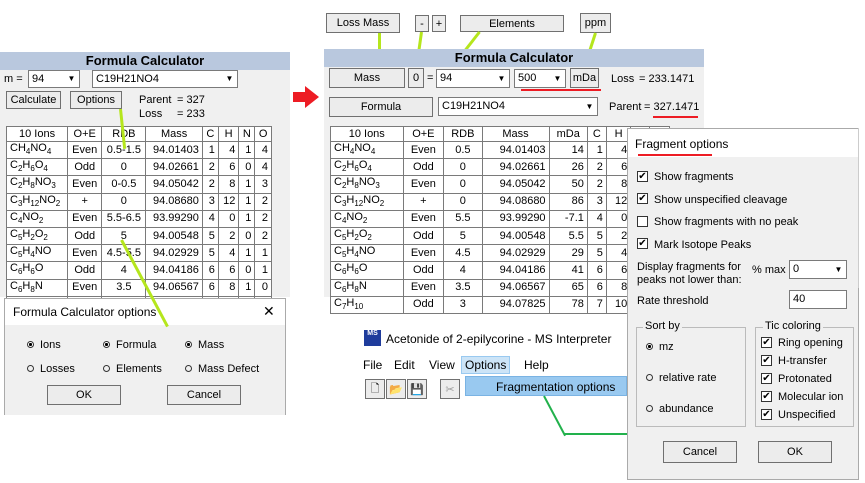 The width and height of the screenshot is (865, 483). What do you see at coordinates (222, 369) in the screenshot?
I see `radio-option: Mass Defect` at bounding box center [222, 369].